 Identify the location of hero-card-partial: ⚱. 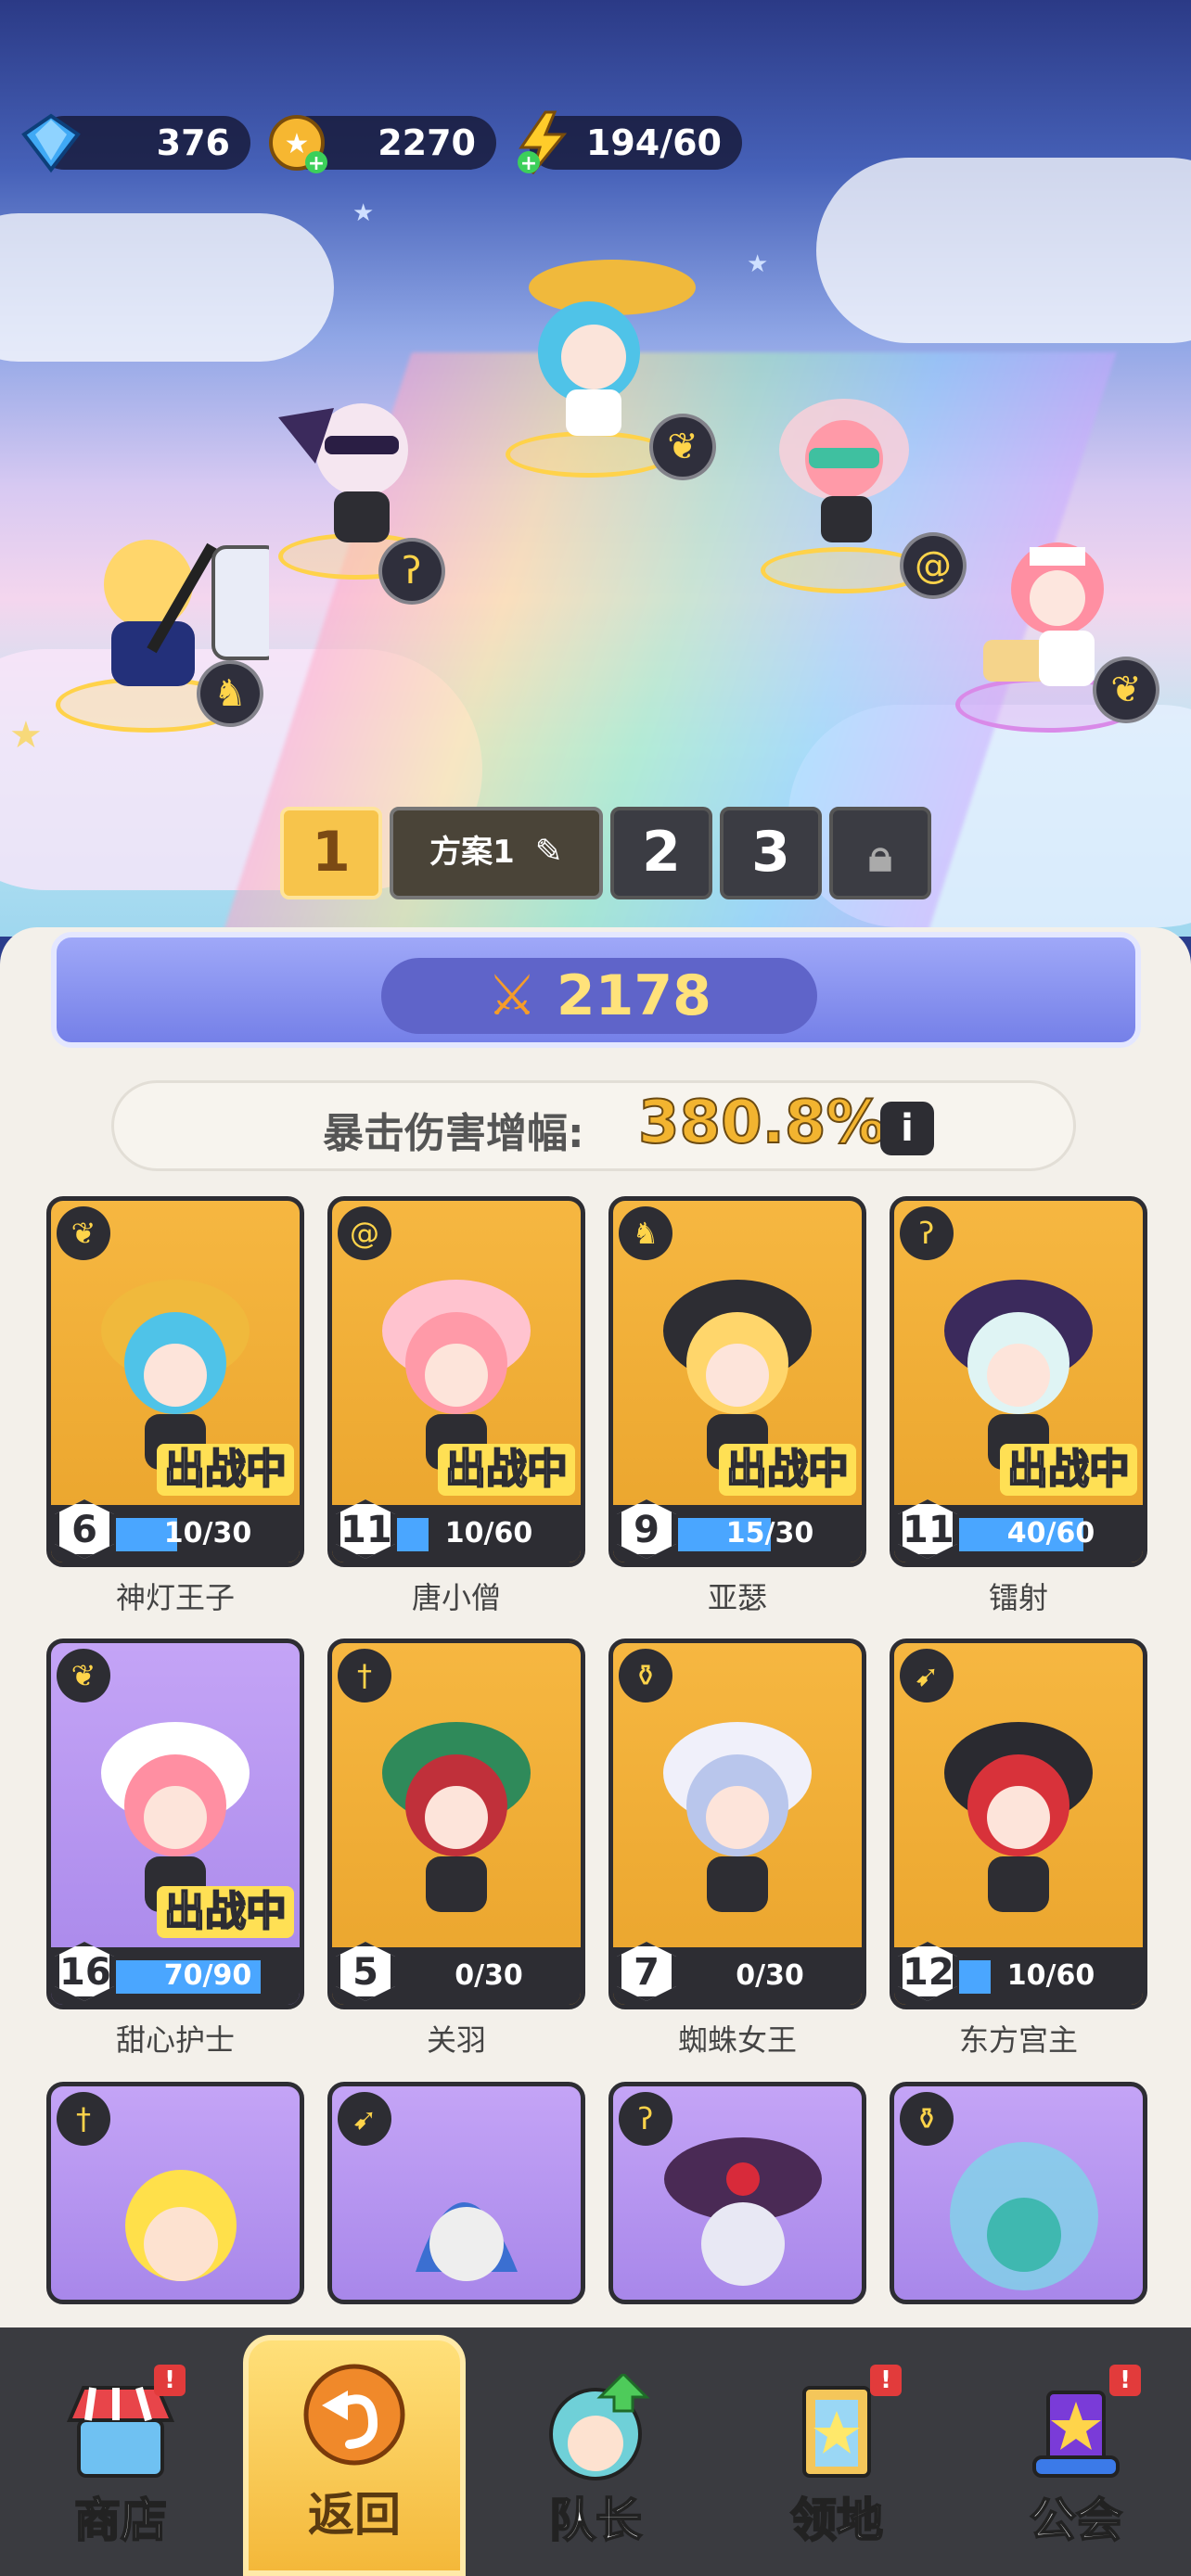
(1018, 2193).